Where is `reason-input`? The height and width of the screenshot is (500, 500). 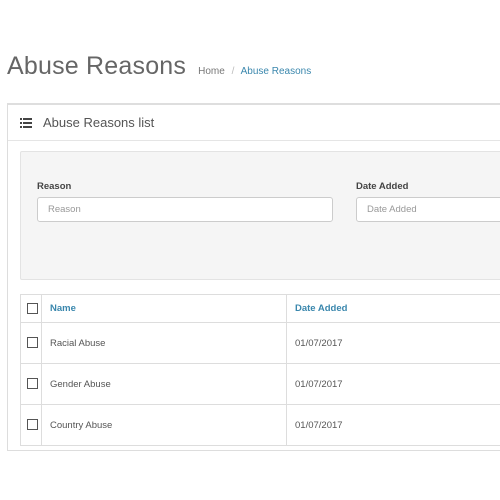 reason-input is located at coordinates (185, 209).